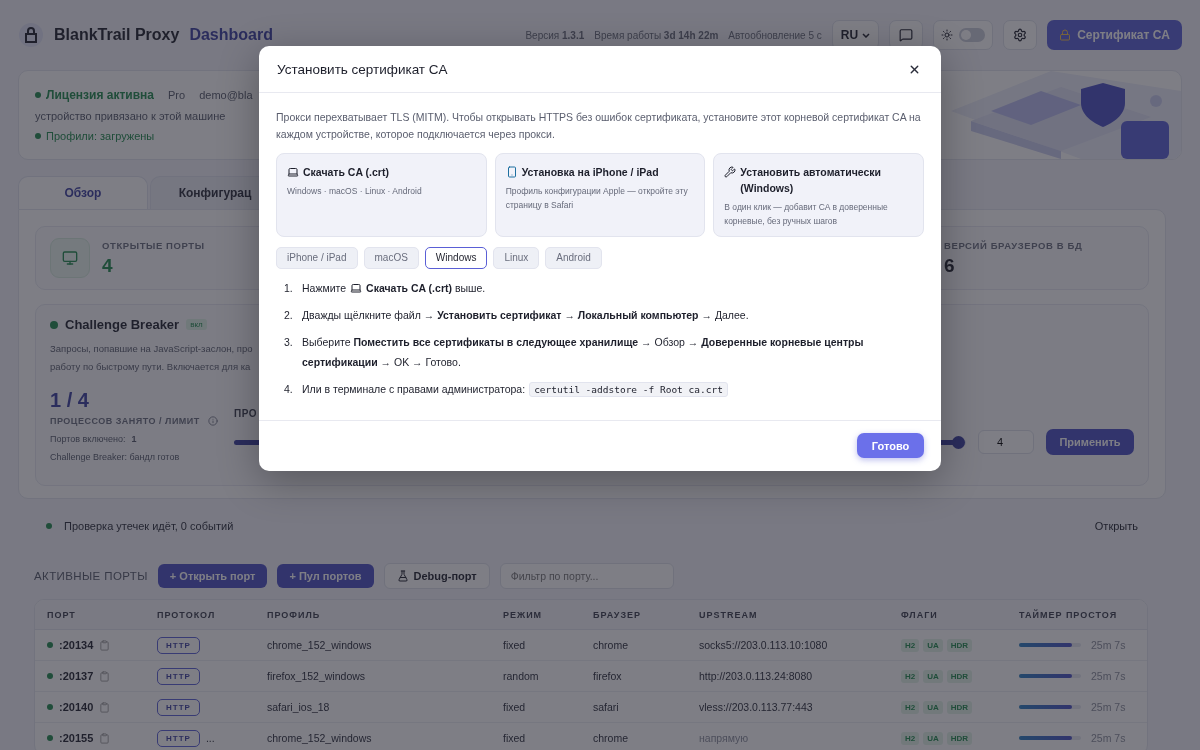  What do you see at coordinates (414, 390) in the screenshot?
I see `step-text: Или в терминале с правами администратора:` at bounding box center [414, 390].